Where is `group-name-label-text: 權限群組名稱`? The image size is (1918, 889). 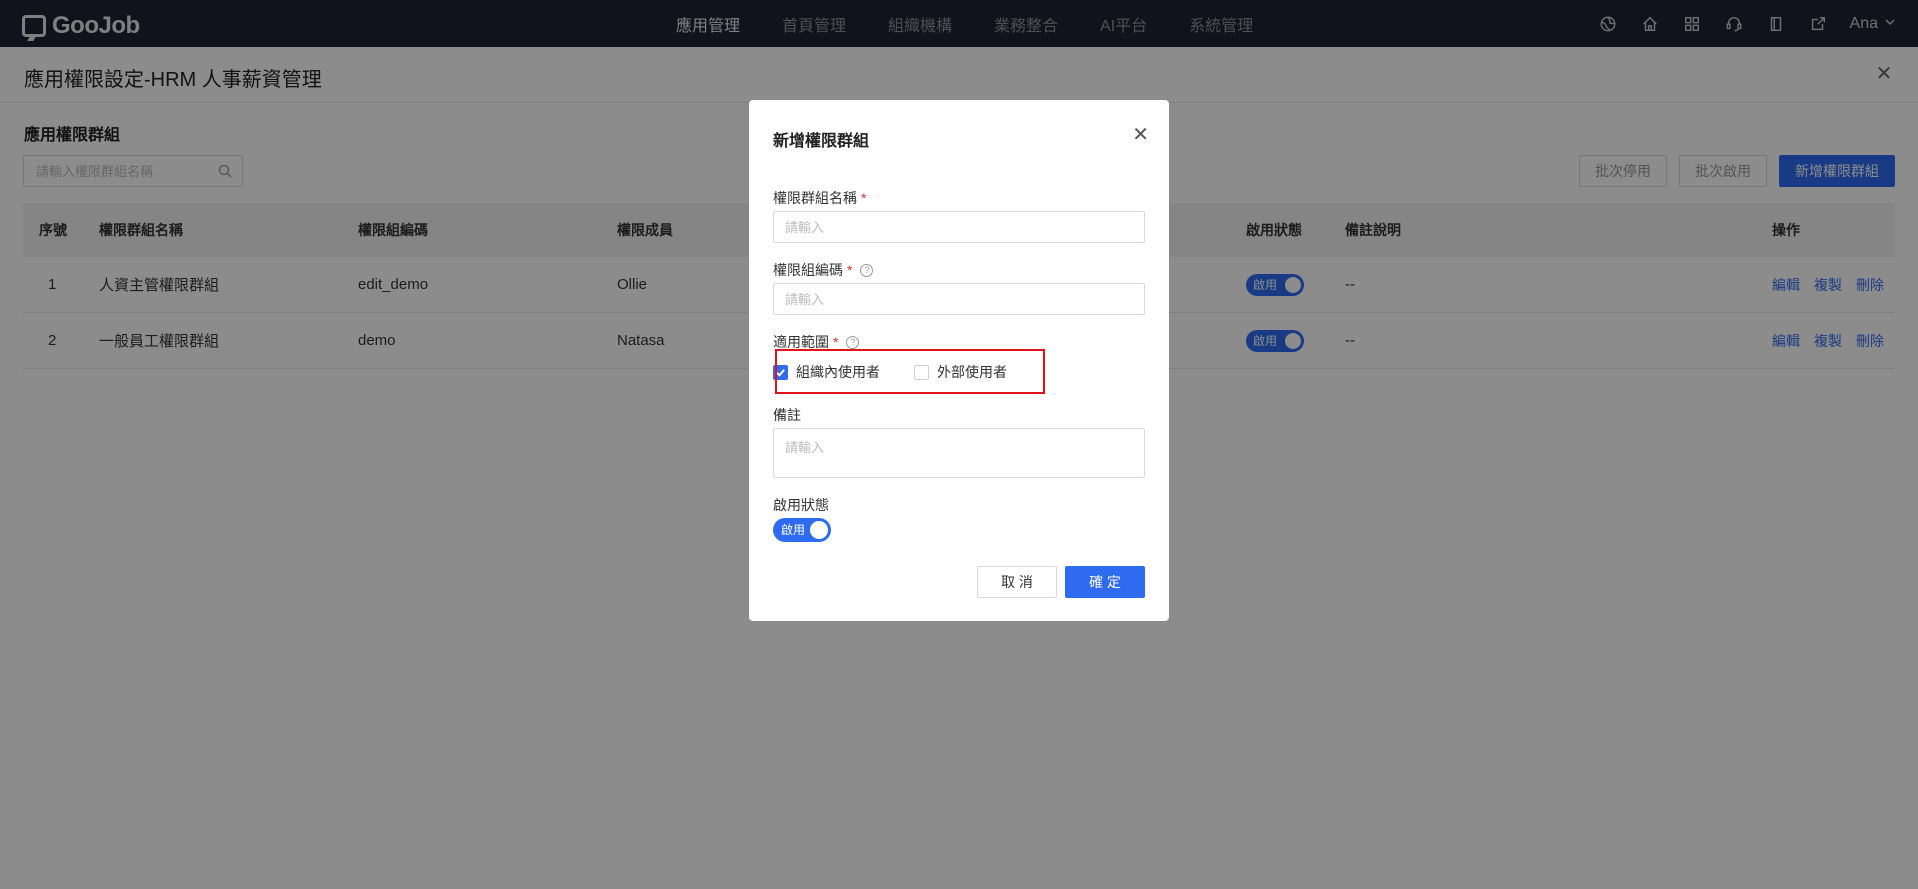
group-name-label-text: 權限群組名稱 is located at coordinates (815, 198).